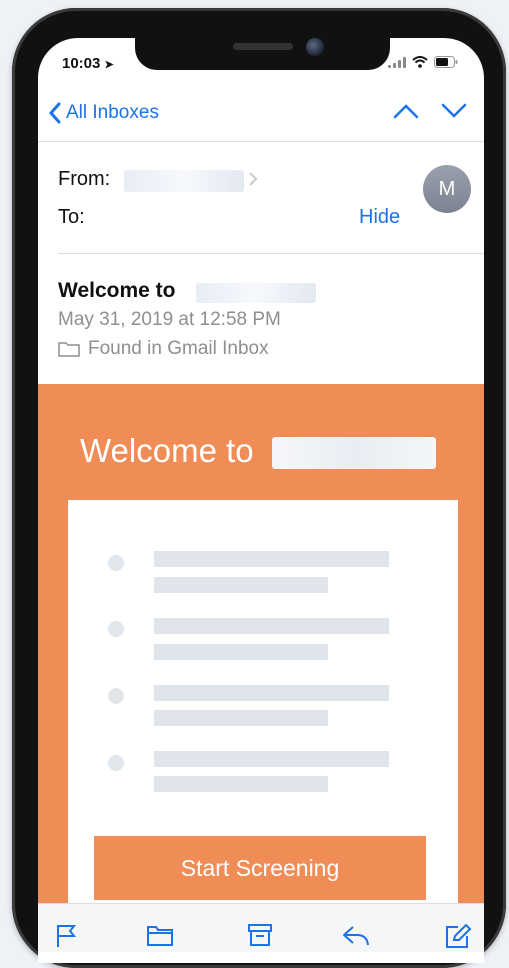  I want to click on folder-info: Found in Gmail Inbox, so click(163, 349).